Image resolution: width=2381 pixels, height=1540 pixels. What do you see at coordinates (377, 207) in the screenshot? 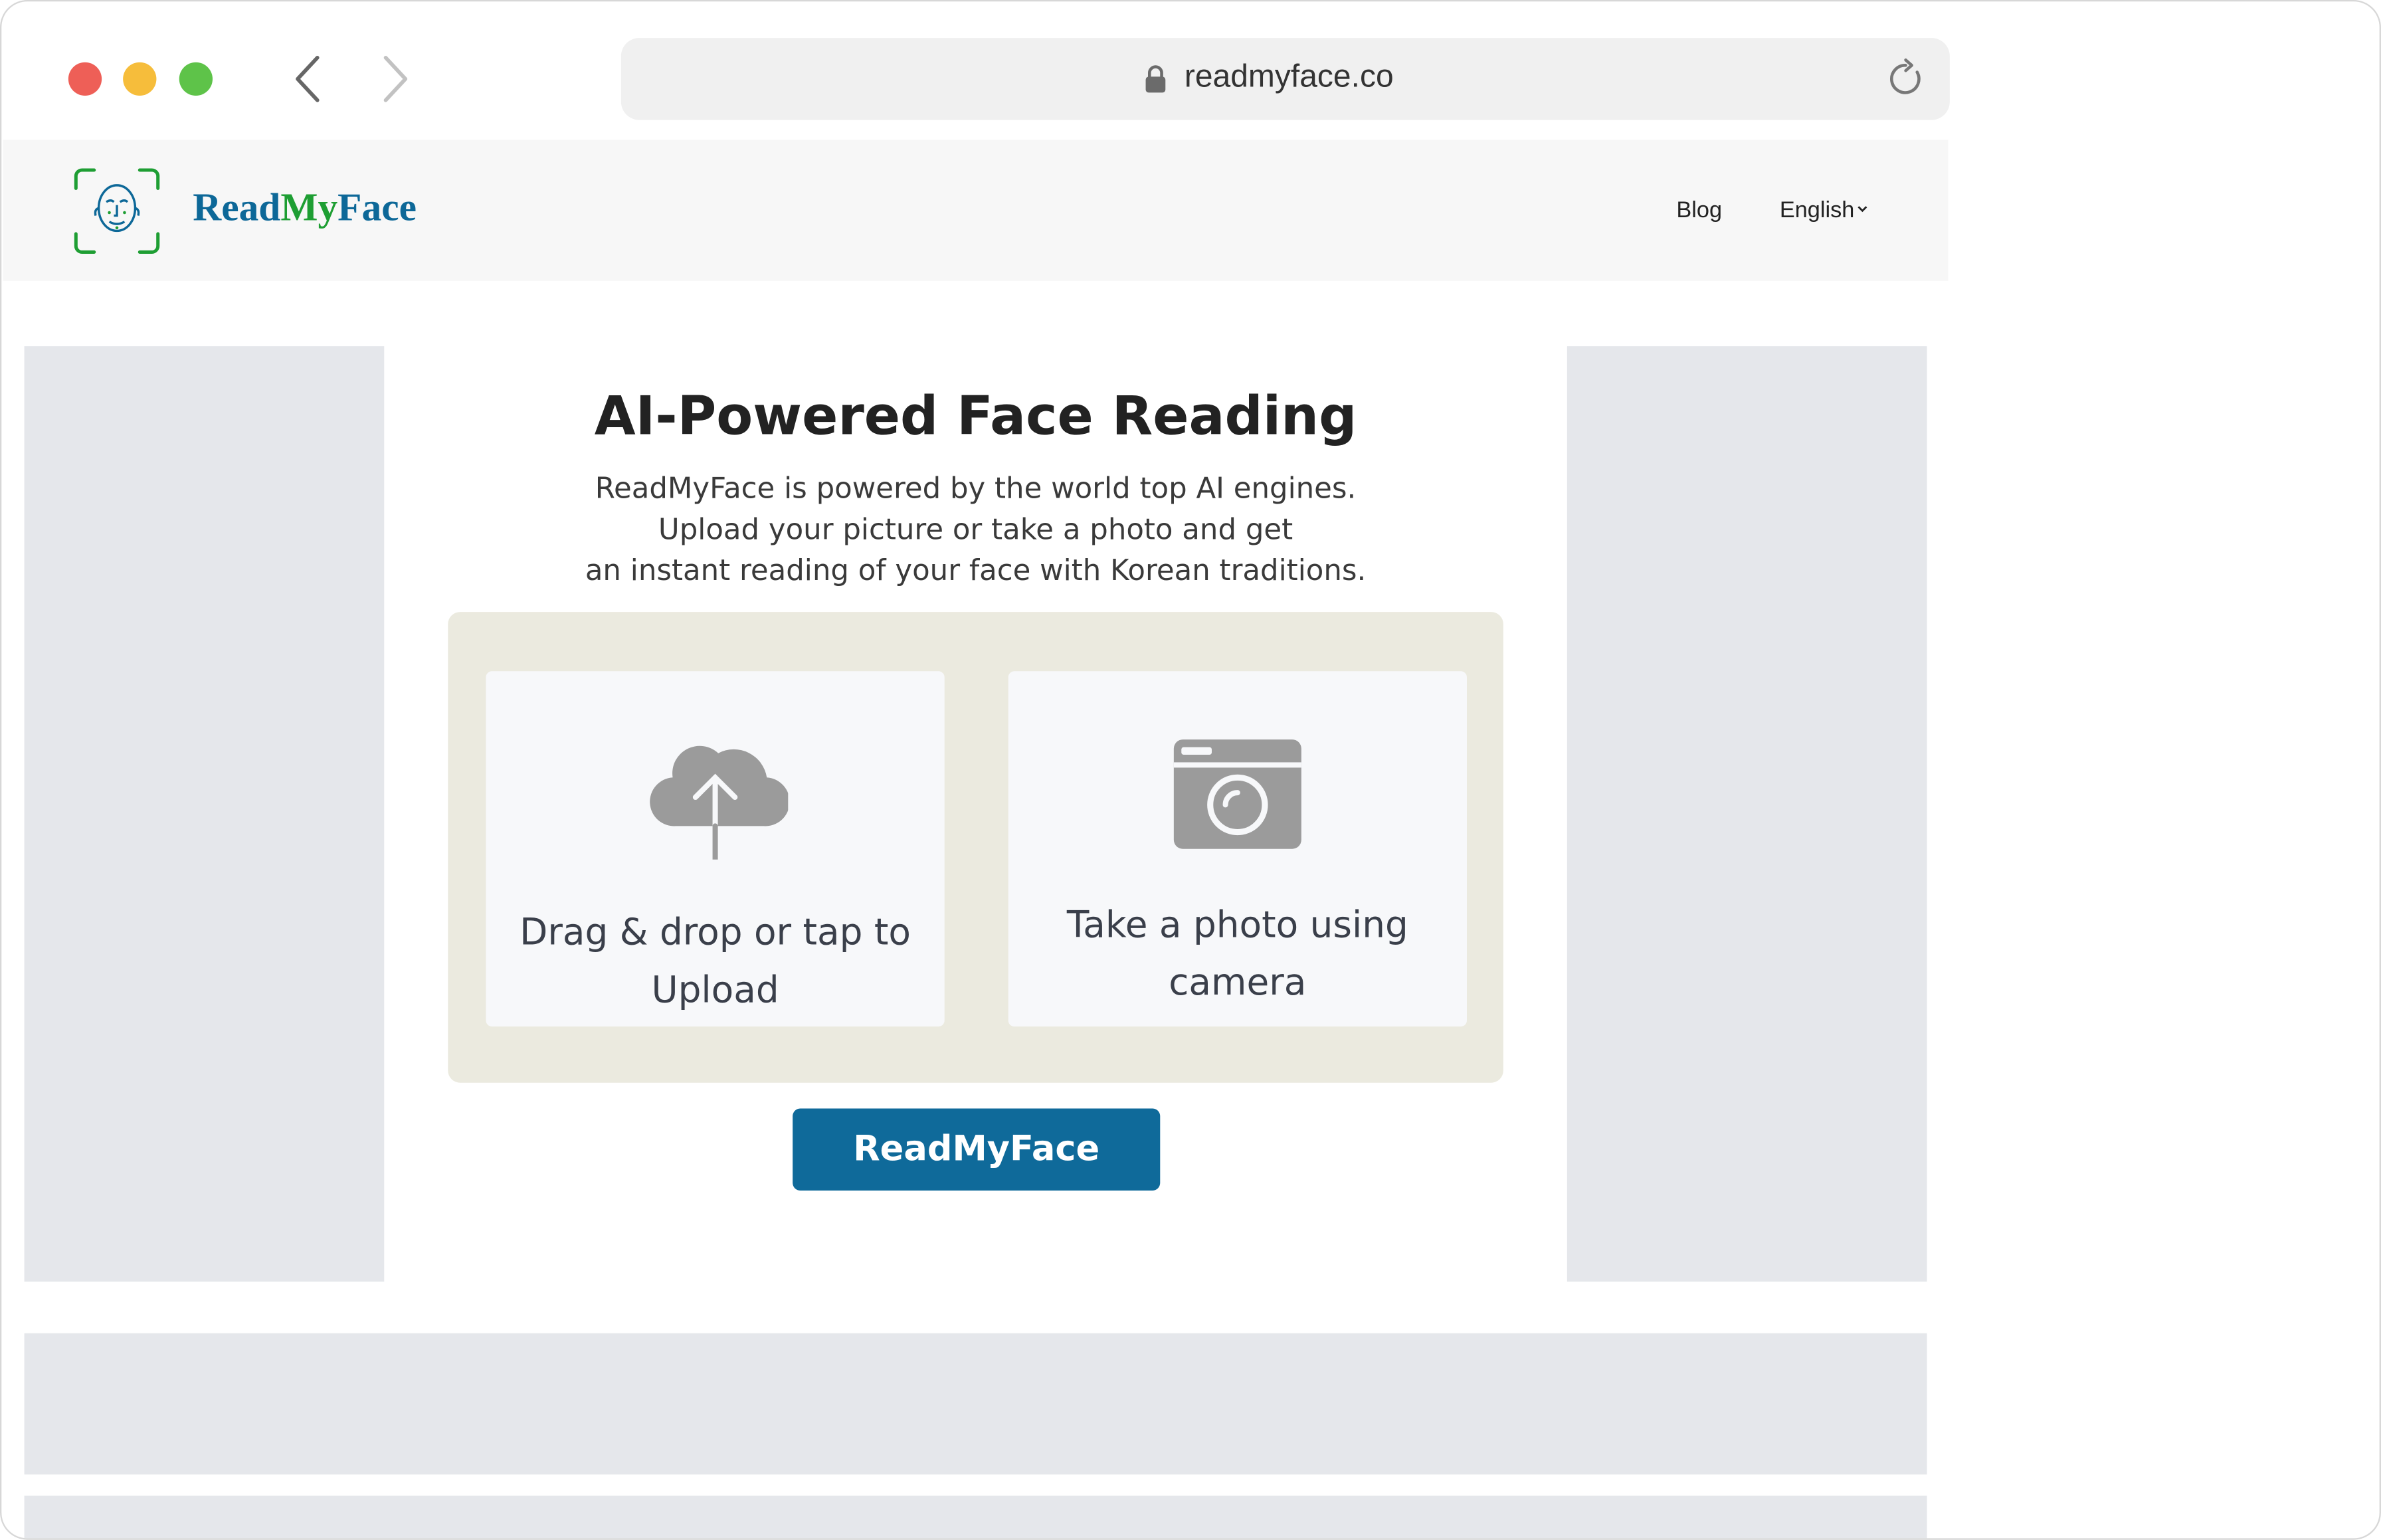
I see `brand-face: Face` at bounding box center [377, 207].